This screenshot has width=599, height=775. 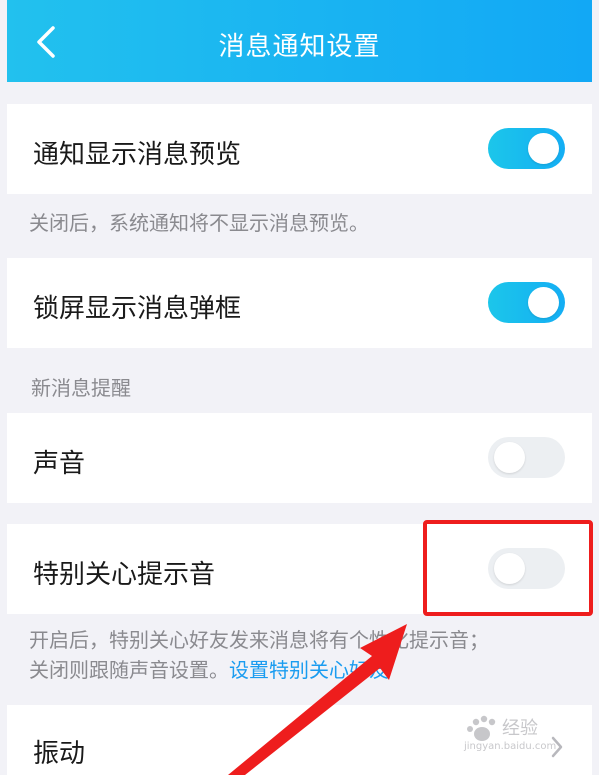 What do you see at coordinates (509, 746) in the screenshot?
I see `watermark-domain: jingyan.baidu.com` at bounding box center [509, 746].